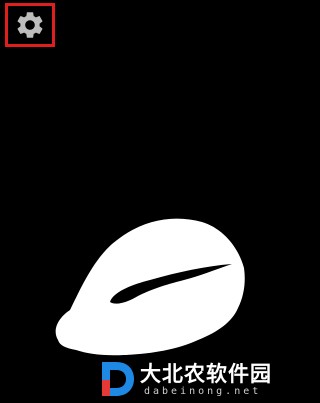  I want to click on watermark: 大北农软件园 dabeinong.net, so click(198, 379).